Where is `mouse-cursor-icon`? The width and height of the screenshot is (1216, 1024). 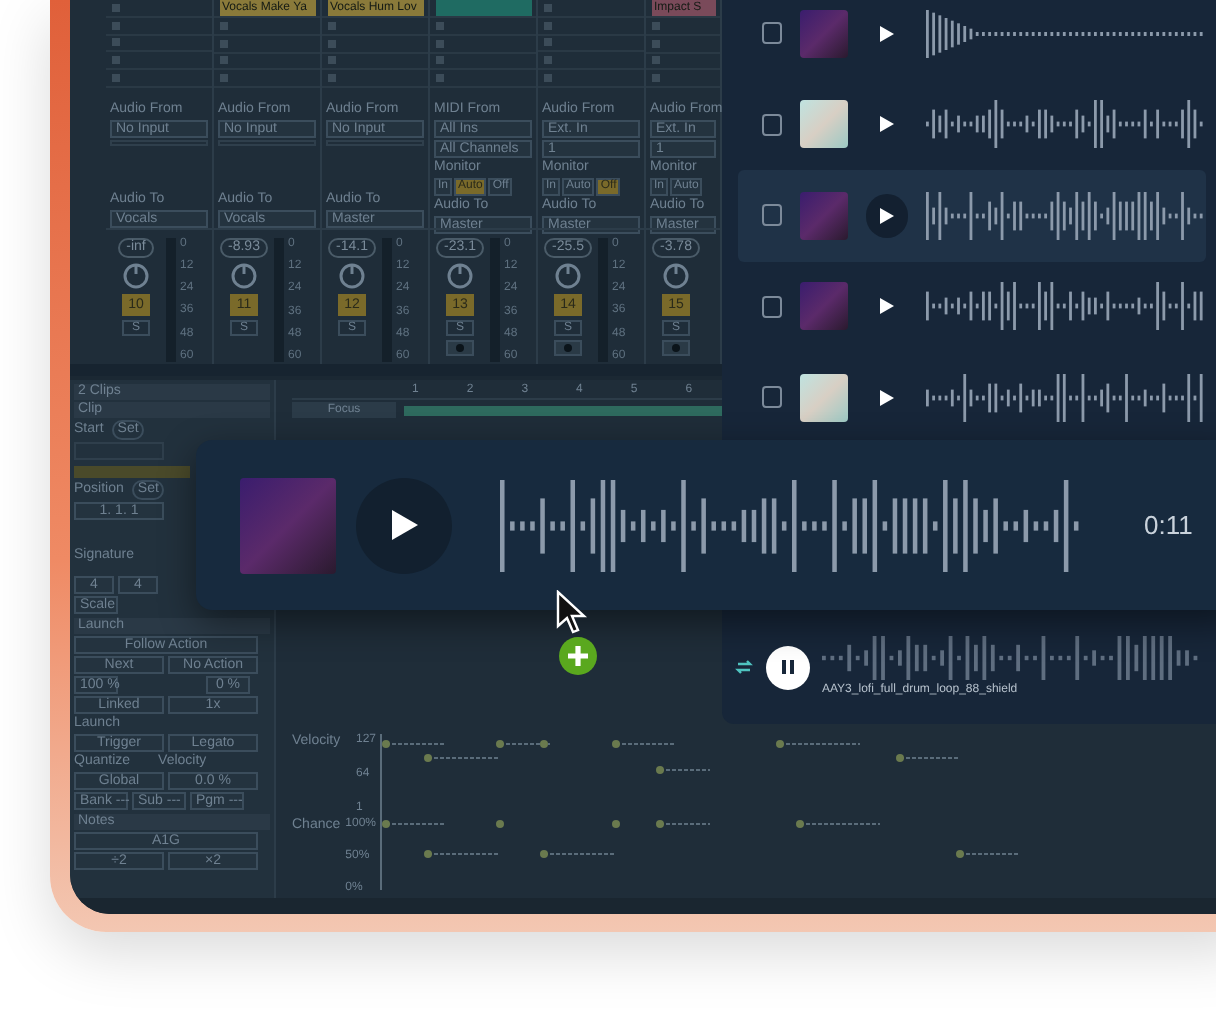 mouse-cursor-icon is located at coordinates (572, 612).